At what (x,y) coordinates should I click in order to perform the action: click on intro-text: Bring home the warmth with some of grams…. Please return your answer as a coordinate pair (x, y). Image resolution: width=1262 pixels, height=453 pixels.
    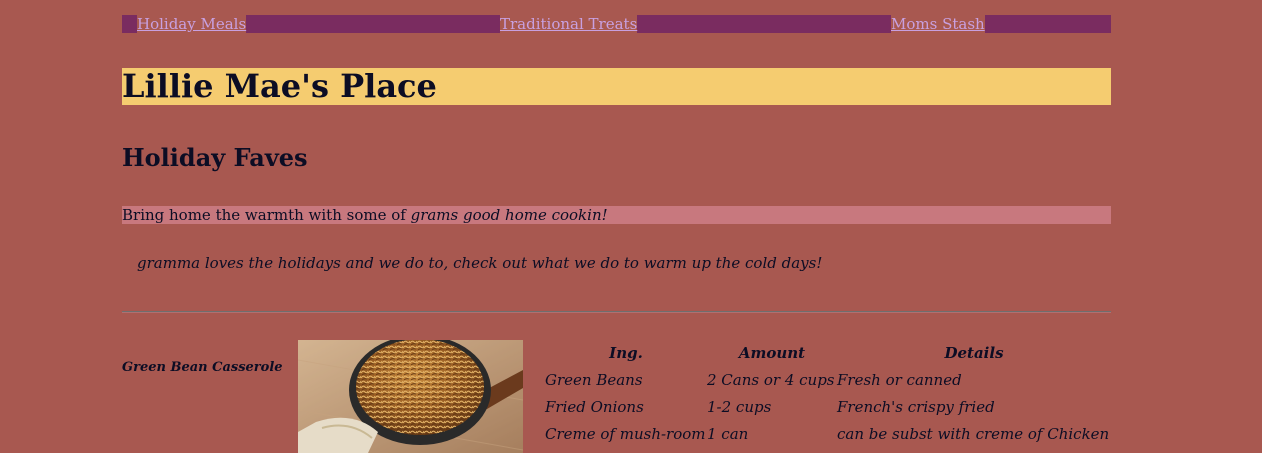
    Looking at the image, I should click on (616, 215).